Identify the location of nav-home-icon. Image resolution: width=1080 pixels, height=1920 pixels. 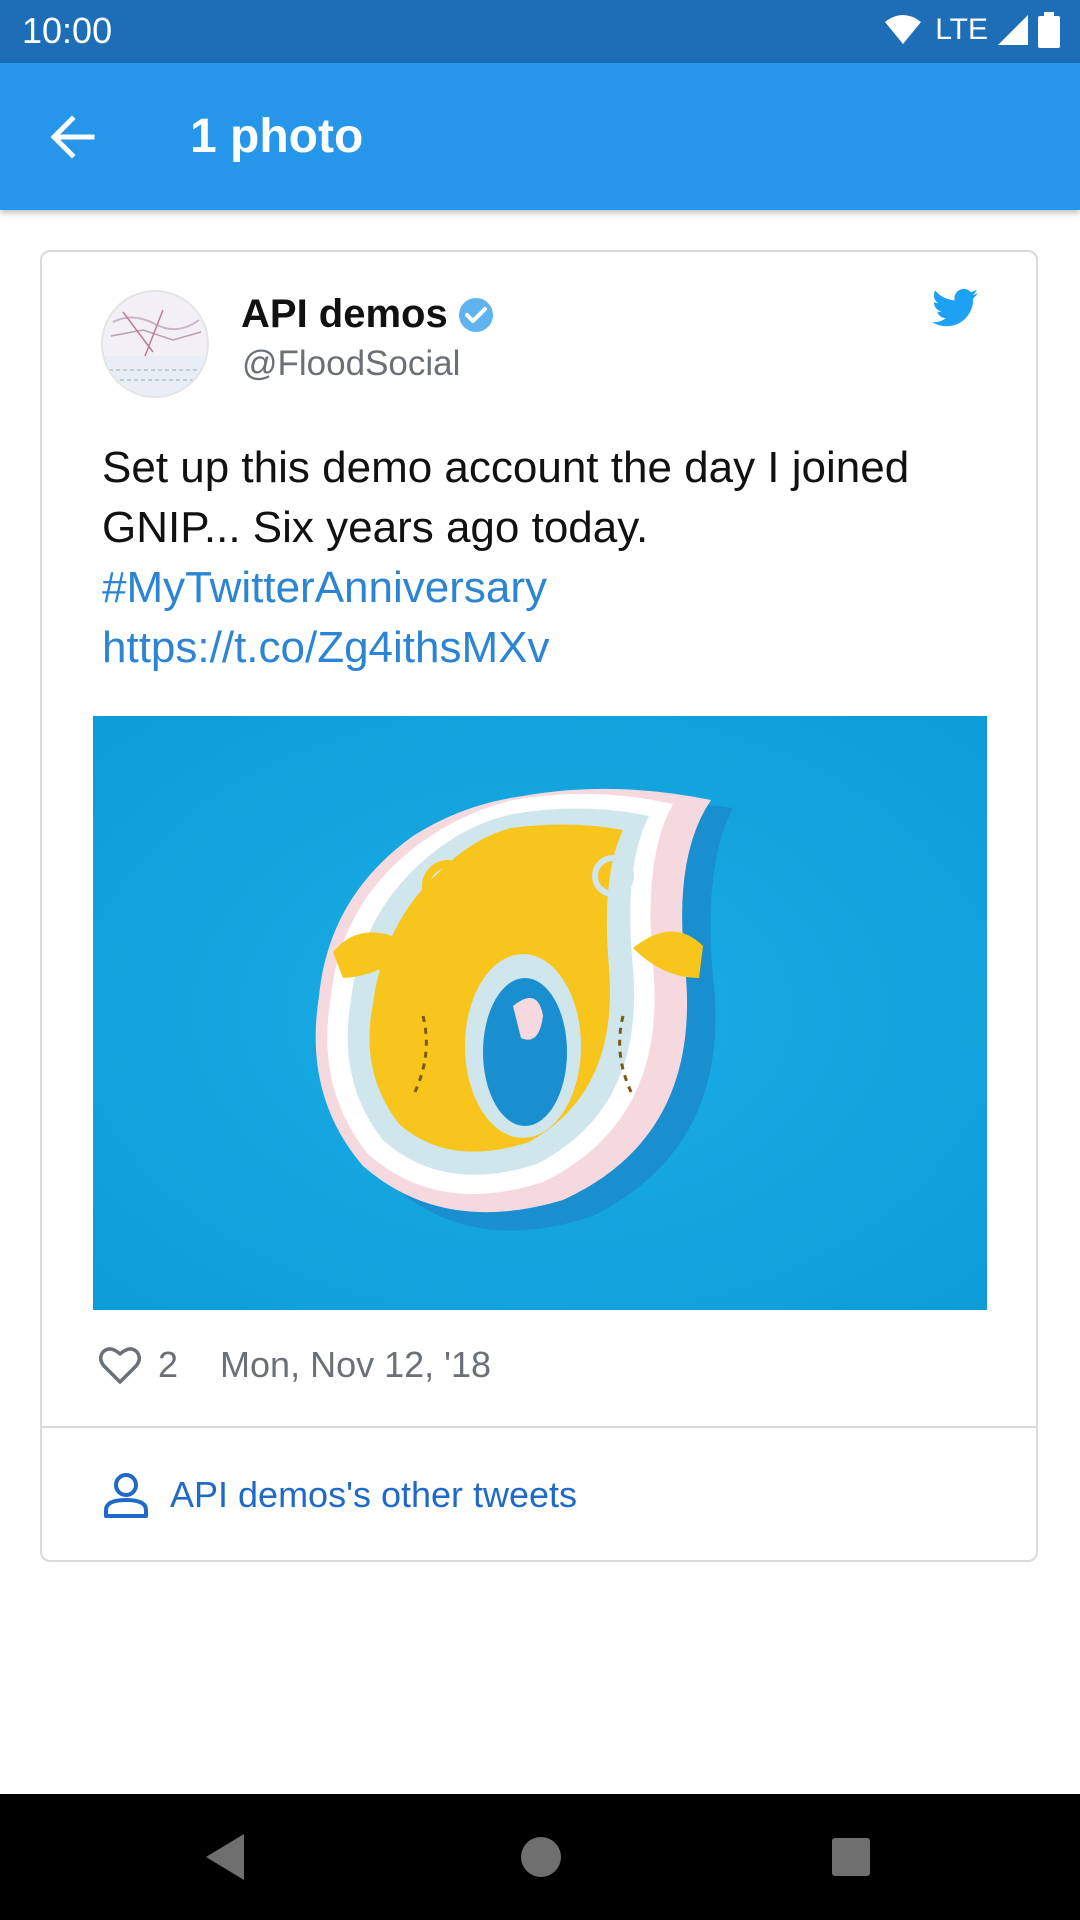
(541, 1857).